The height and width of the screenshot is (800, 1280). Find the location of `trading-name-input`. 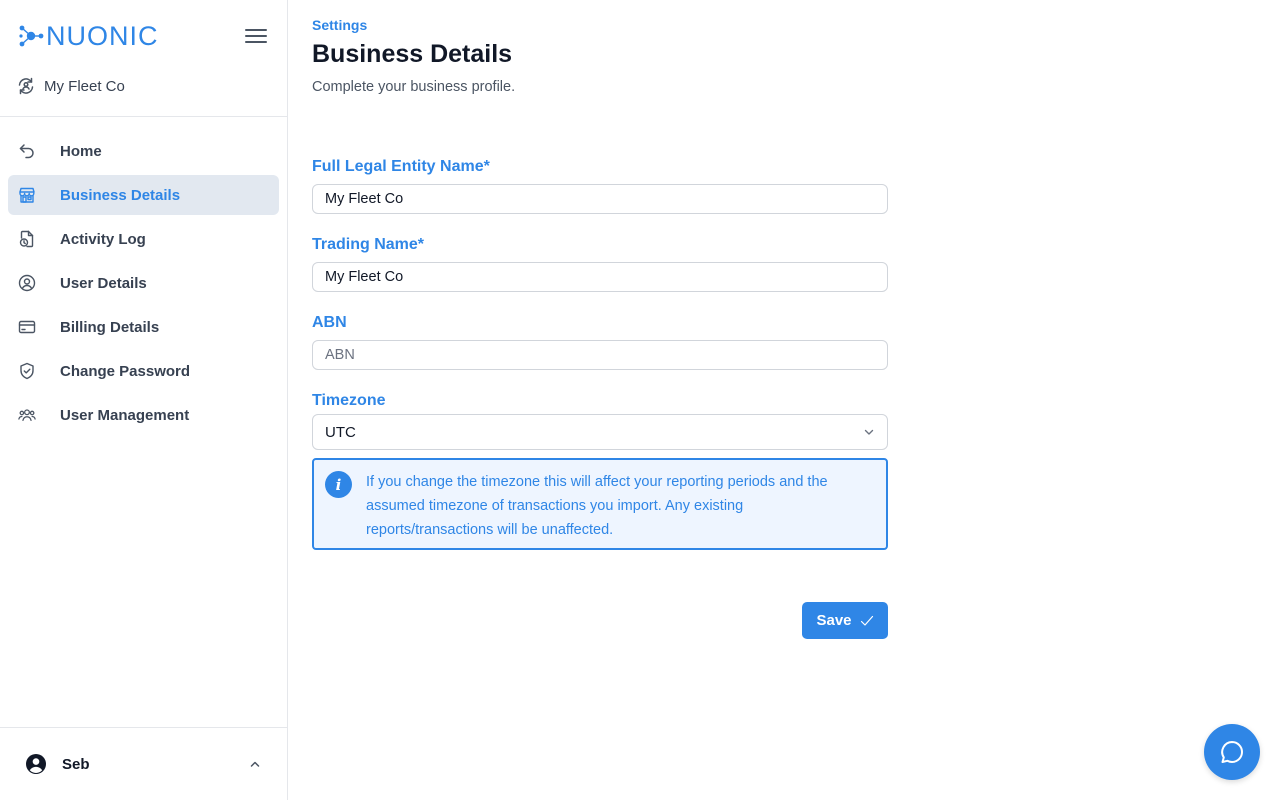

trading-name-input is located at coordinates (600, 277).